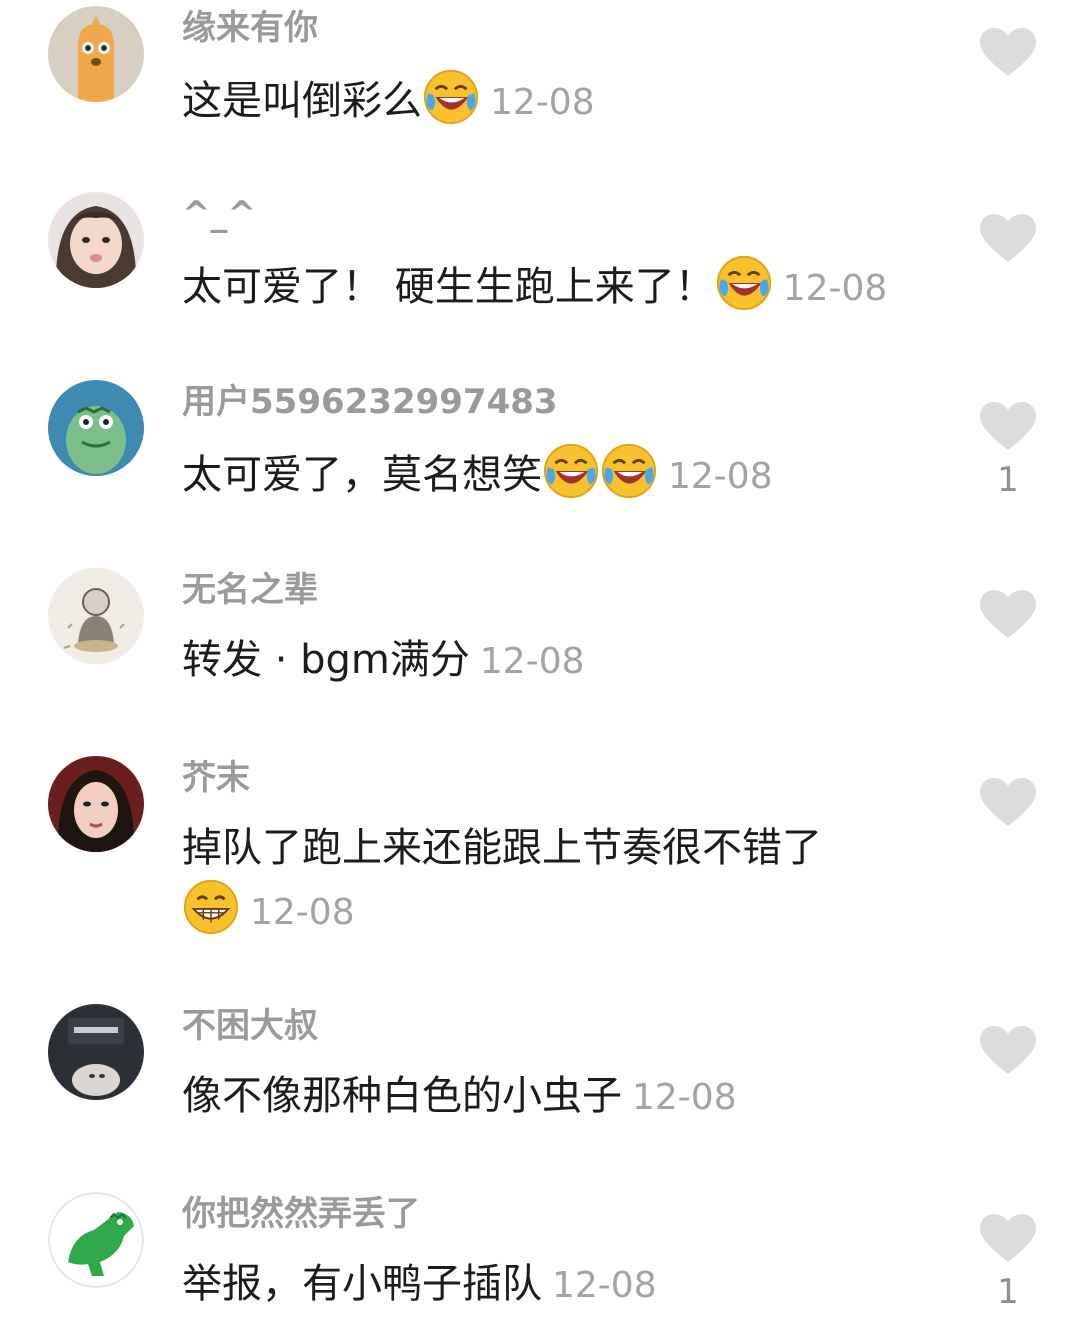  What do you see at coordinates (402, 1096) in the screenshot?
I see `comment-text: 像不像那种白色的小虫子` at bounding box center [402, 1096].